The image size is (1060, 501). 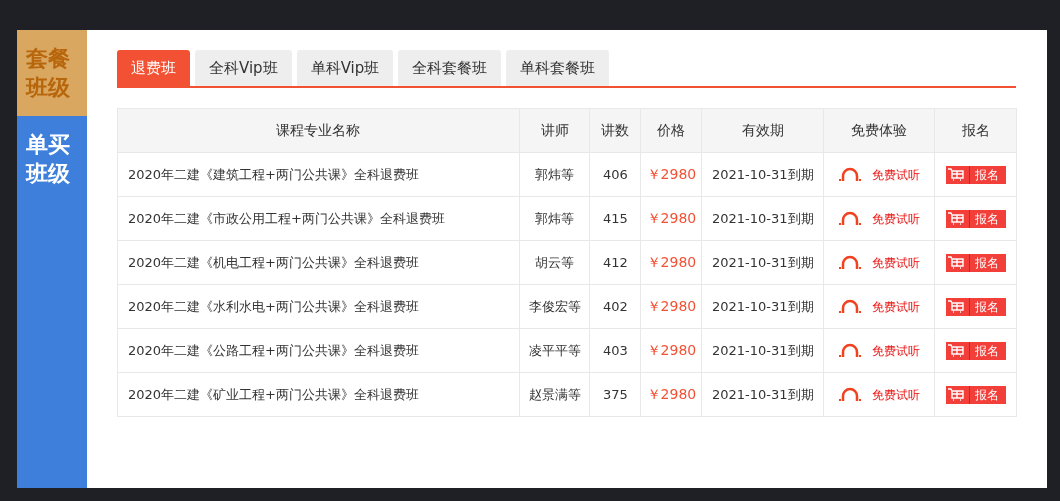 What do you see at coordinates (555, 130) in the screenshot?
I see `column-header: 讲师` at bounding box center [555, 130].